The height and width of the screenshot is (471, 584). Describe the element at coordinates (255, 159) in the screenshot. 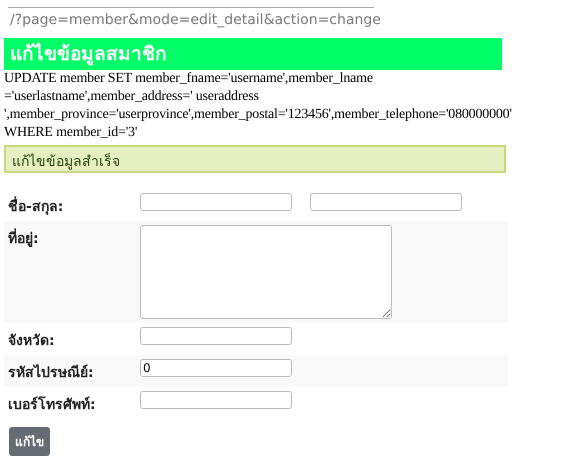

I see `success-message: แก้ไขข้อมูลสำเร็จ` at that location.